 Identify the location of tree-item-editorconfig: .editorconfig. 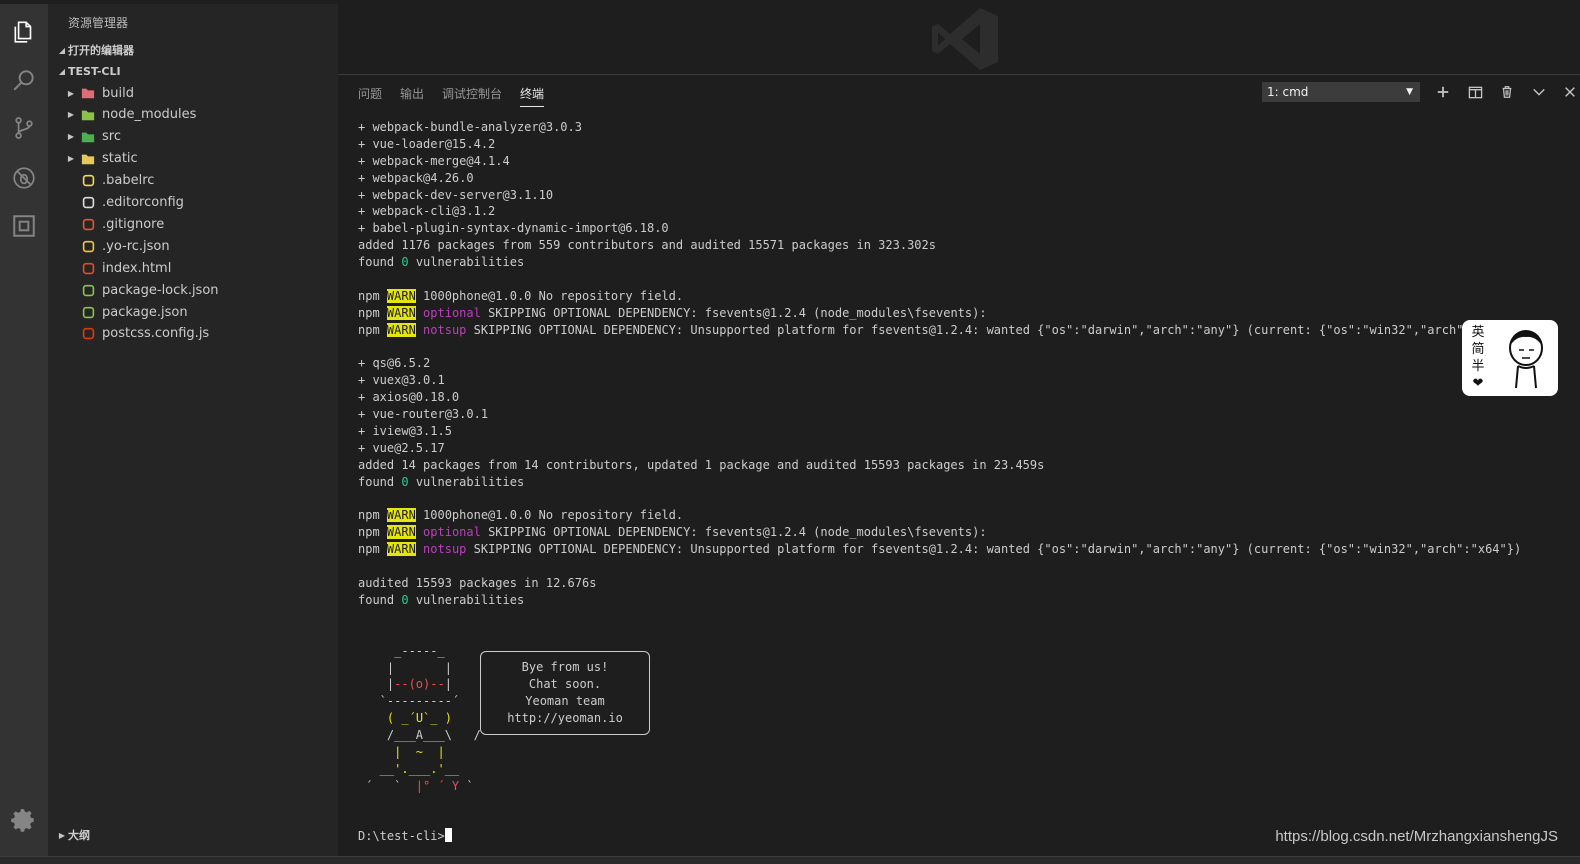
(193, 203).